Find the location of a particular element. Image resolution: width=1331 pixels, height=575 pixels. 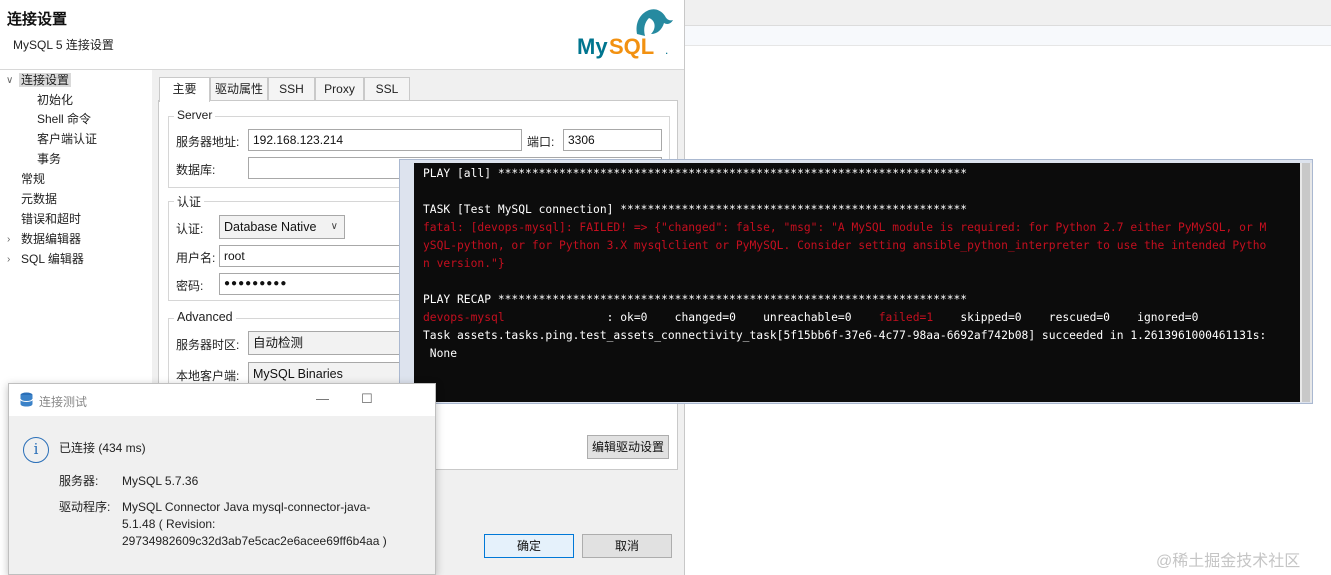

tab-proxy: Proxy is located at coordinates (339, 89).